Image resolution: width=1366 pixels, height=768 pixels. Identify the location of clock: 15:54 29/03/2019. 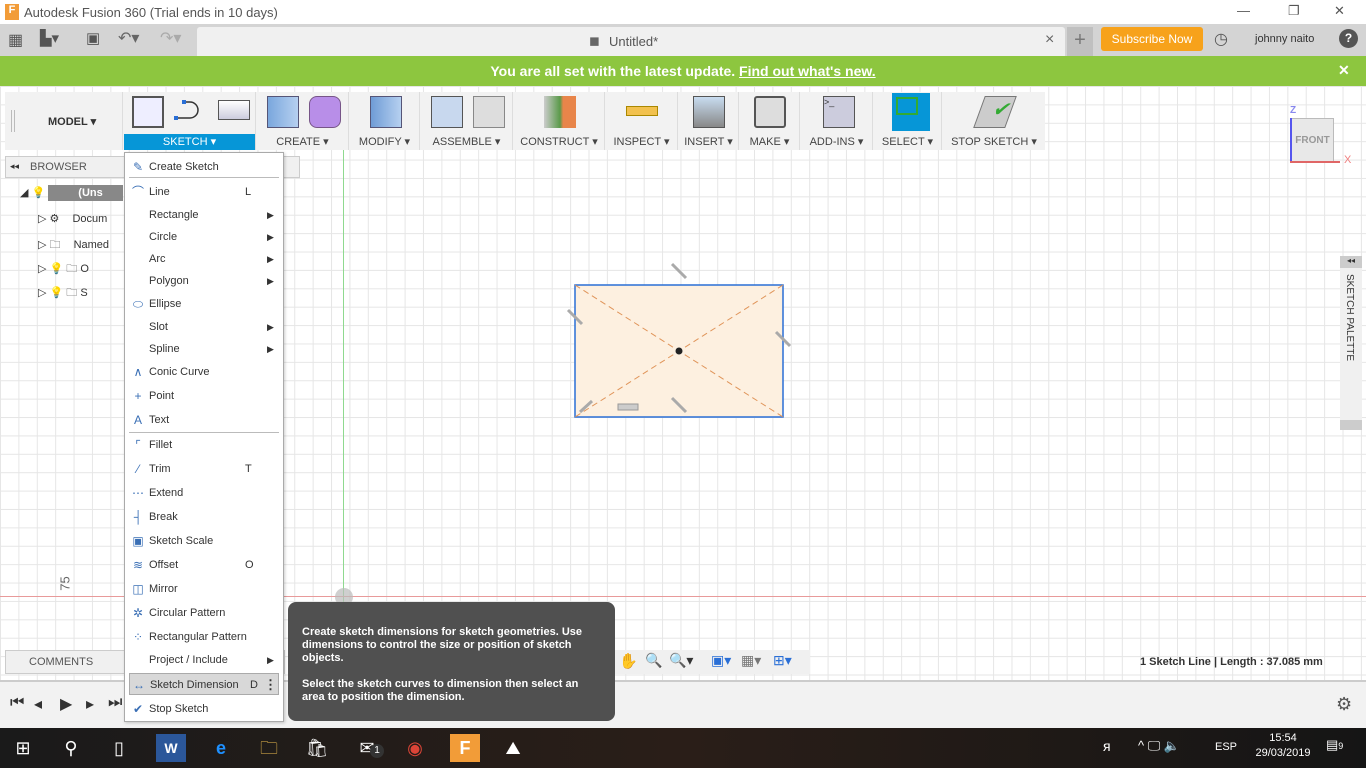
(1283, 745).